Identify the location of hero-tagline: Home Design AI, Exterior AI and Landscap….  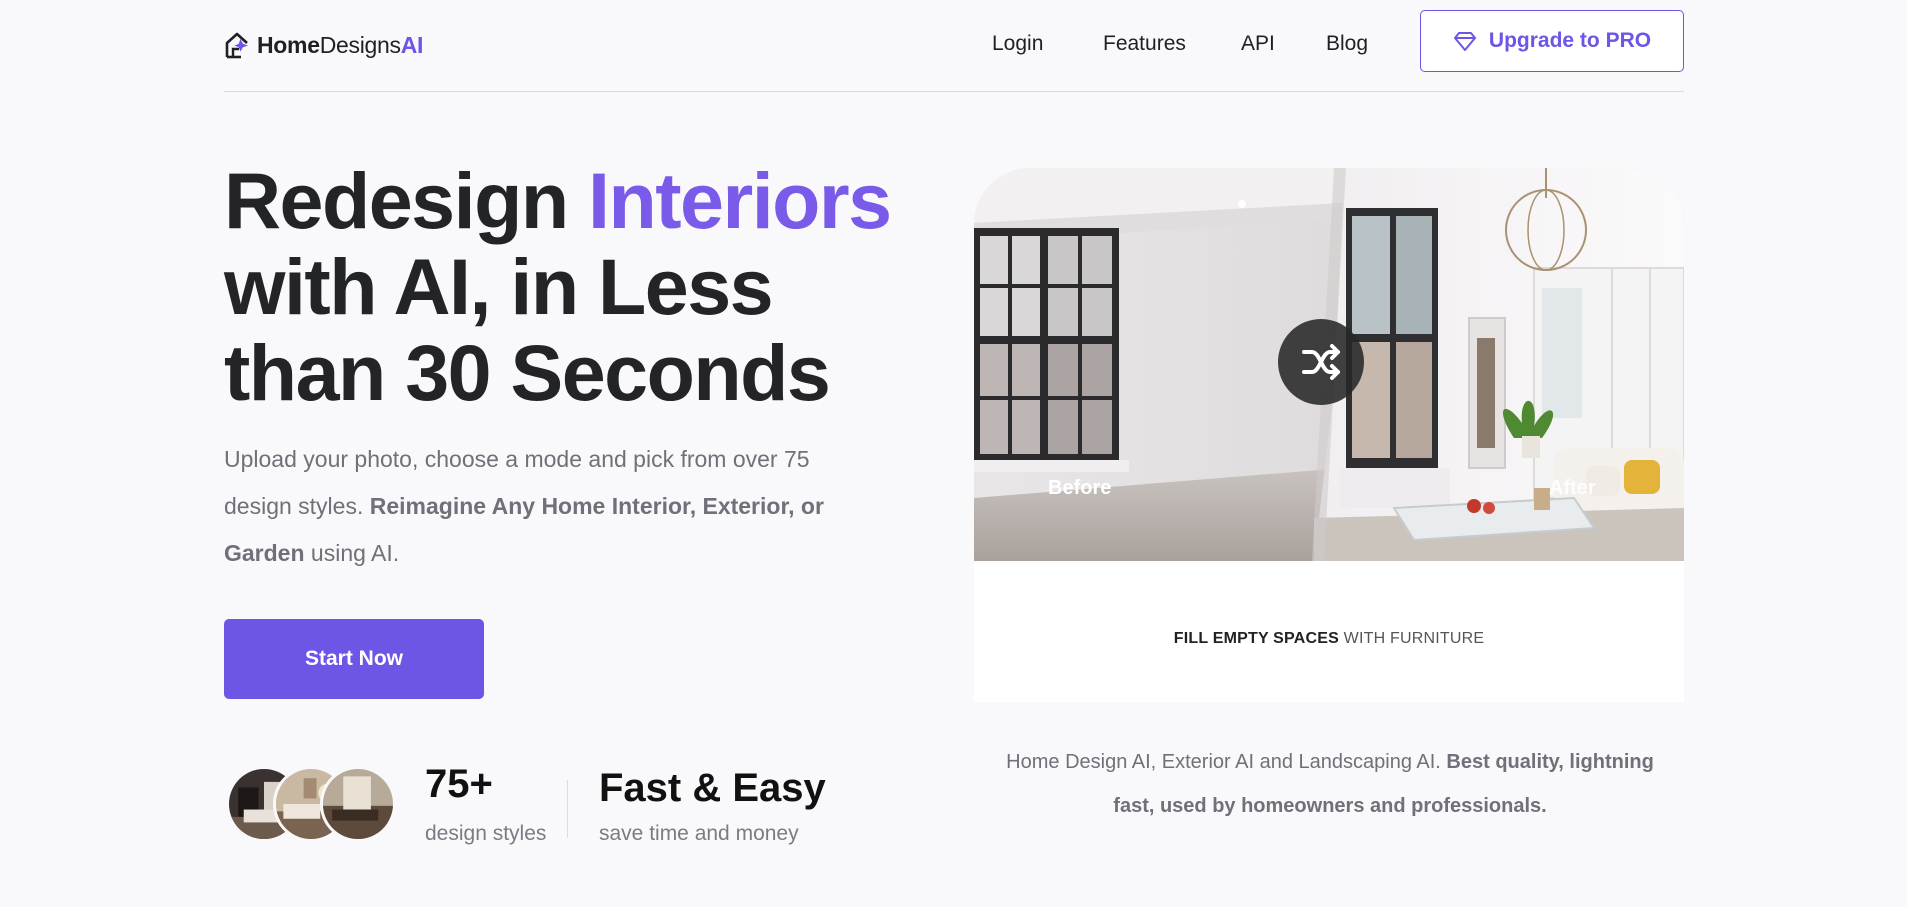
(1330, 784).